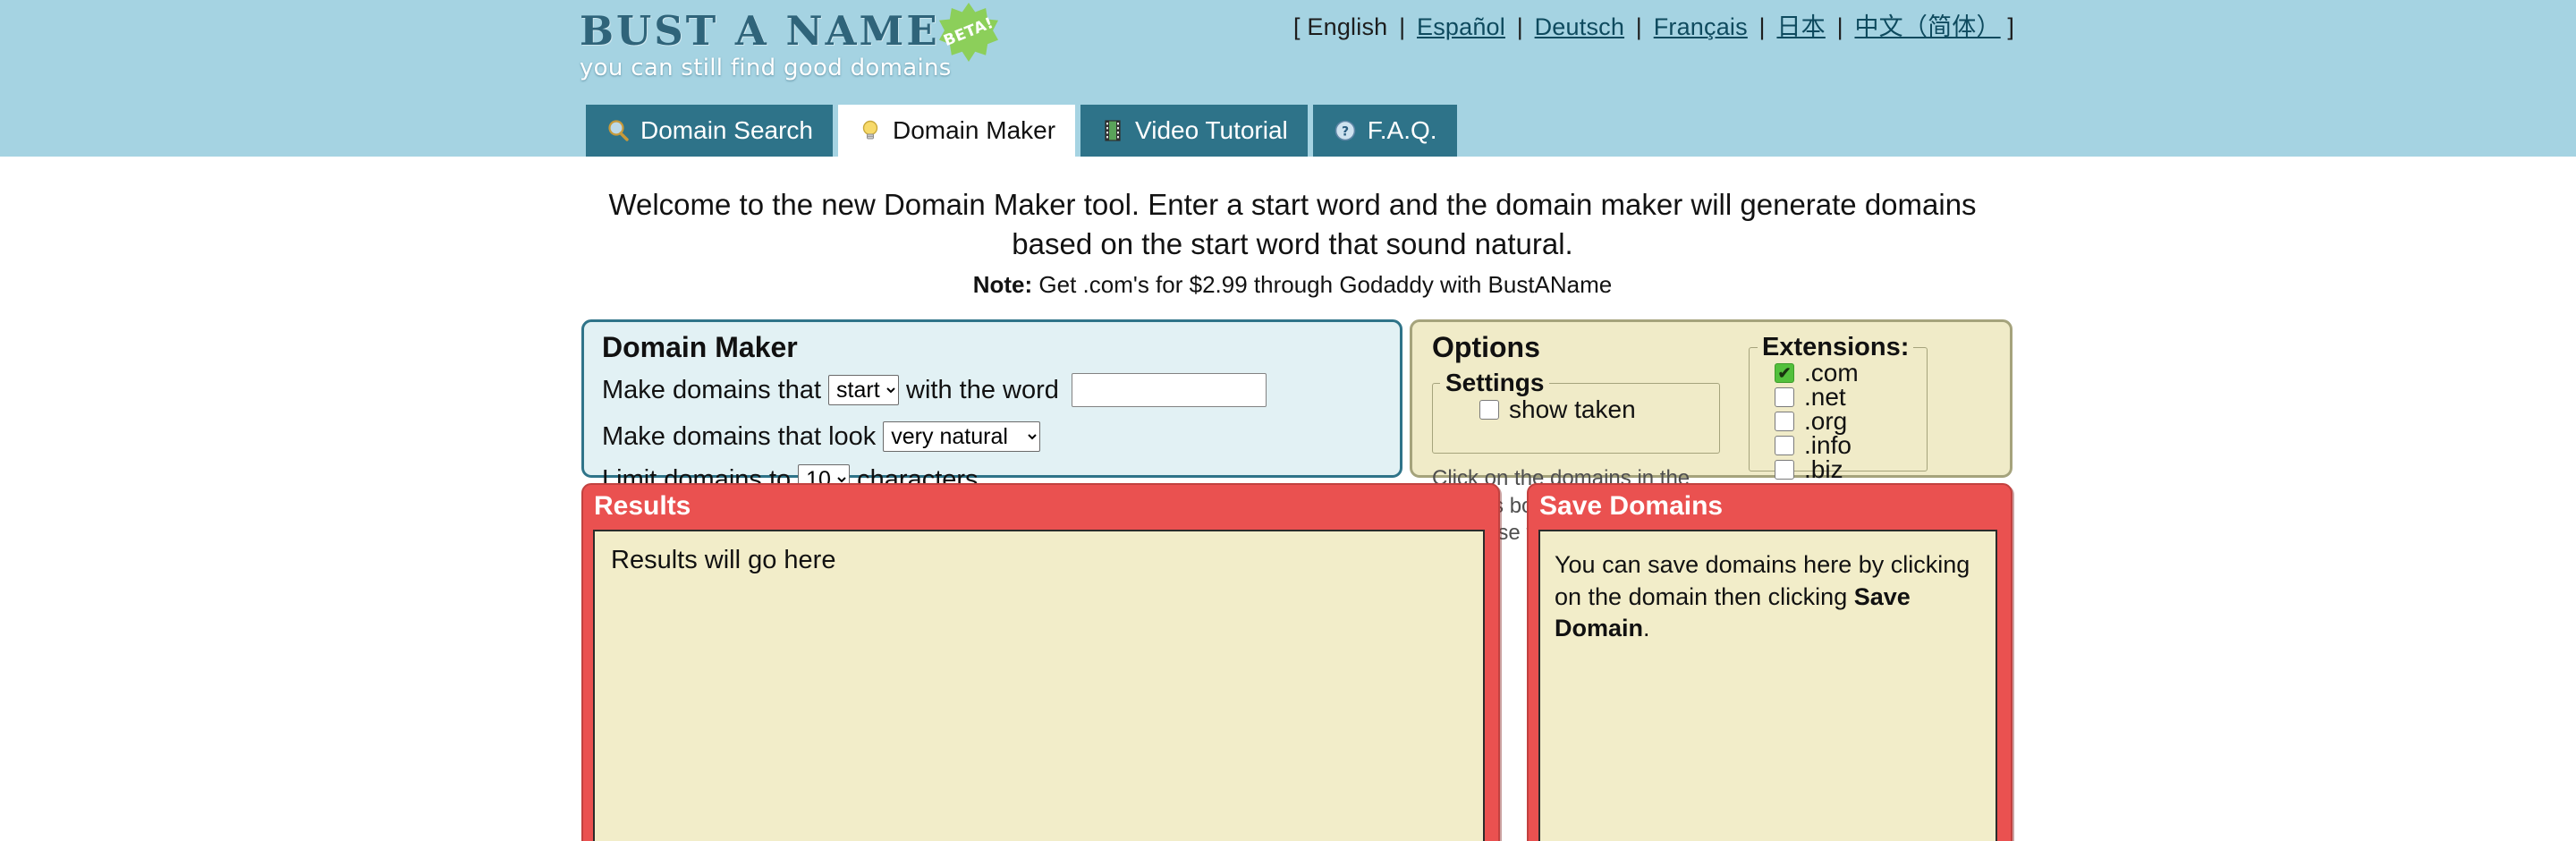 The height and width of the screenshot is (841, 2576). What do you see at coordinates (726, 130) in the screenshot?
I see `tab-label: Domain Search` at bounding box center [726, 130].